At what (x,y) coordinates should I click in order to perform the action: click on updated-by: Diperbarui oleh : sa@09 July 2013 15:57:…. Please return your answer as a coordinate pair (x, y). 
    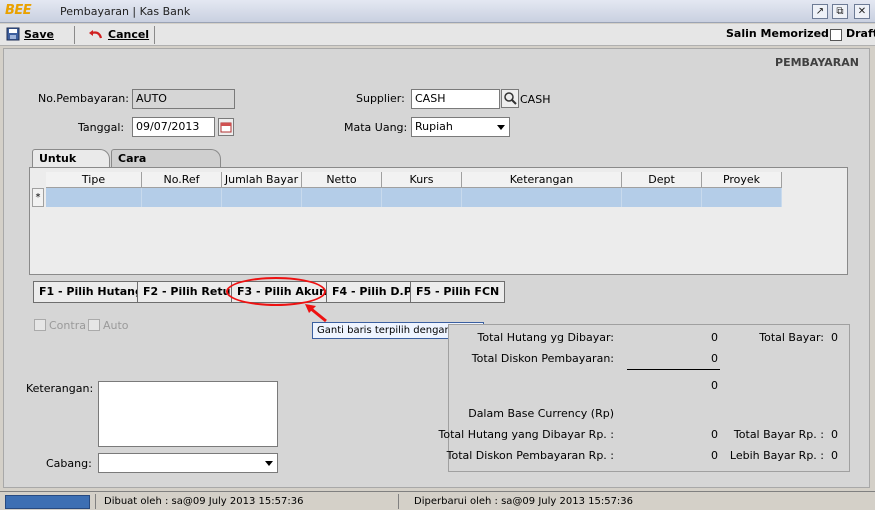
    Looking at the image, I should click on (524, 501).